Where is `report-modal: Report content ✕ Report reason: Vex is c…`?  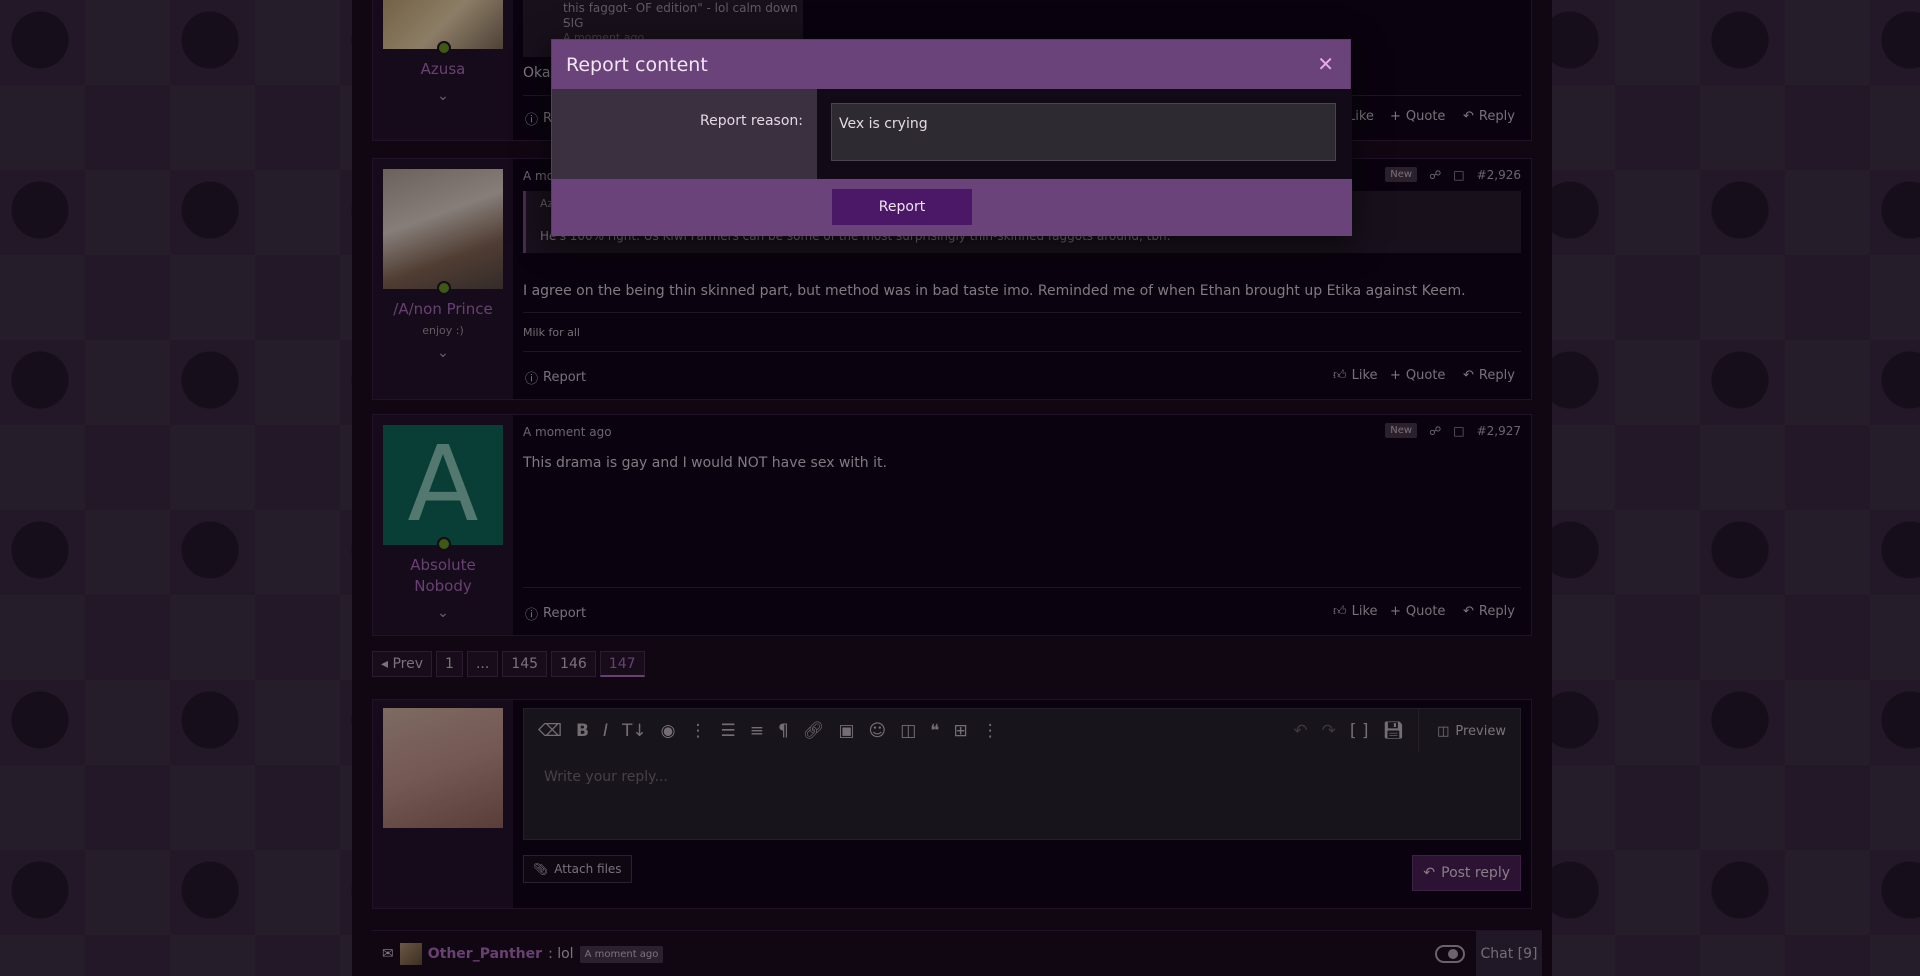
report-modal: Report content ✕ Report reason: Vex is c… is located at coordinates (951, 137).